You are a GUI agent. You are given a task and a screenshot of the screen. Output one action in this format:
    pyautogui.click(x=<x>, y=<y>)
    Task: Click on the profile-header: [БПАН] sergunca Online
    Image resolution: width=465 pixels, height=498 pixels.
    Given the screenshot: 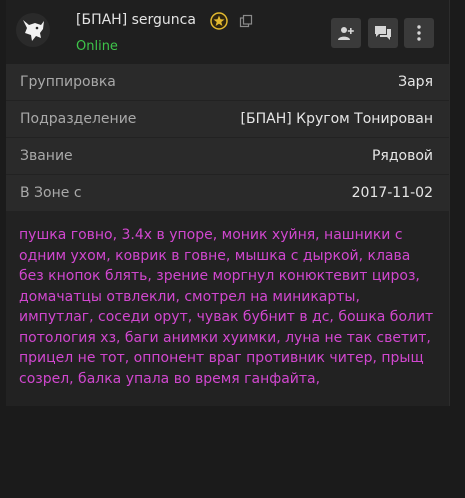 What is the action you would take?
    pyautogui.click(x=227, y=32)
    